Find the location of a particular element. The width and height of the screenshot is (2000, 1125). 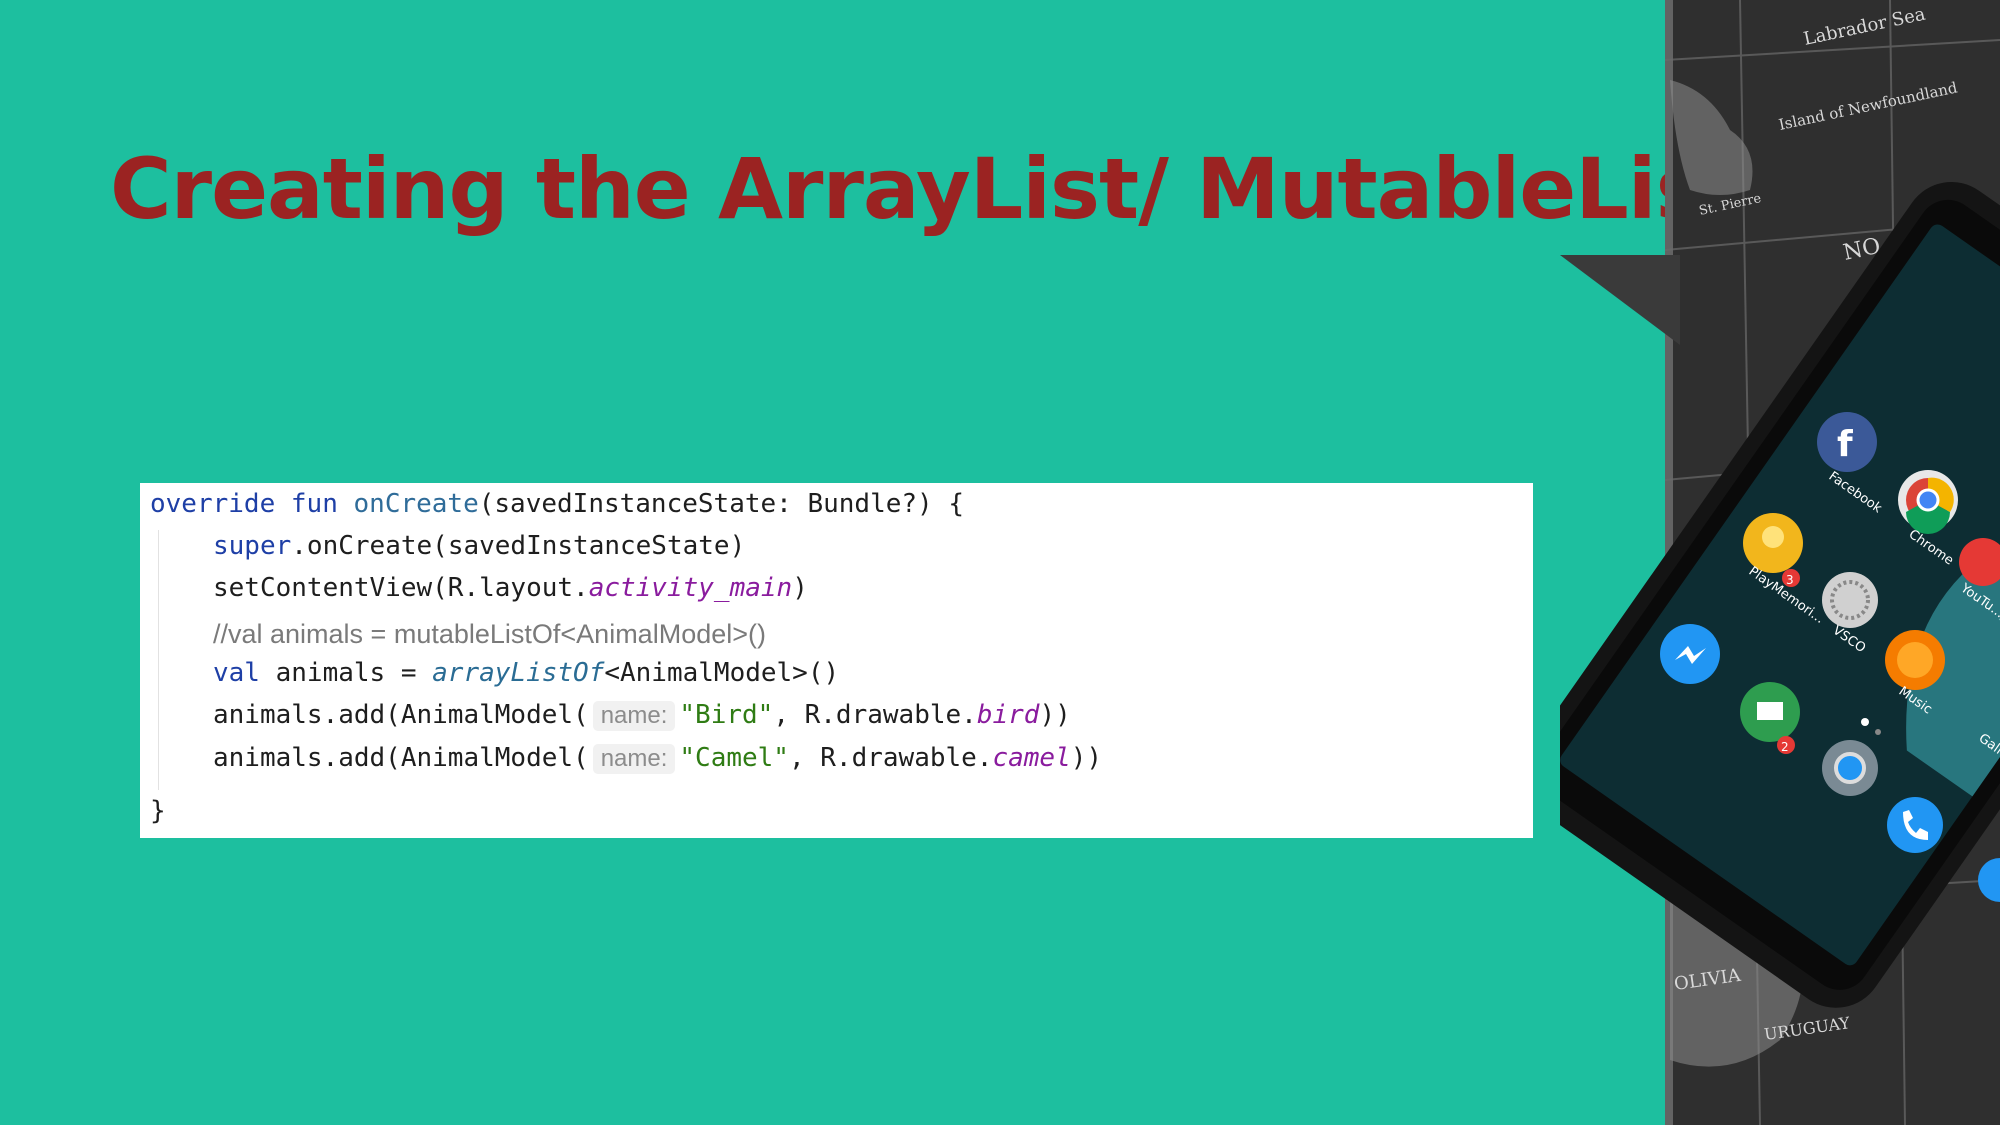

closing-brace: } is located at coordinates (158, 811).